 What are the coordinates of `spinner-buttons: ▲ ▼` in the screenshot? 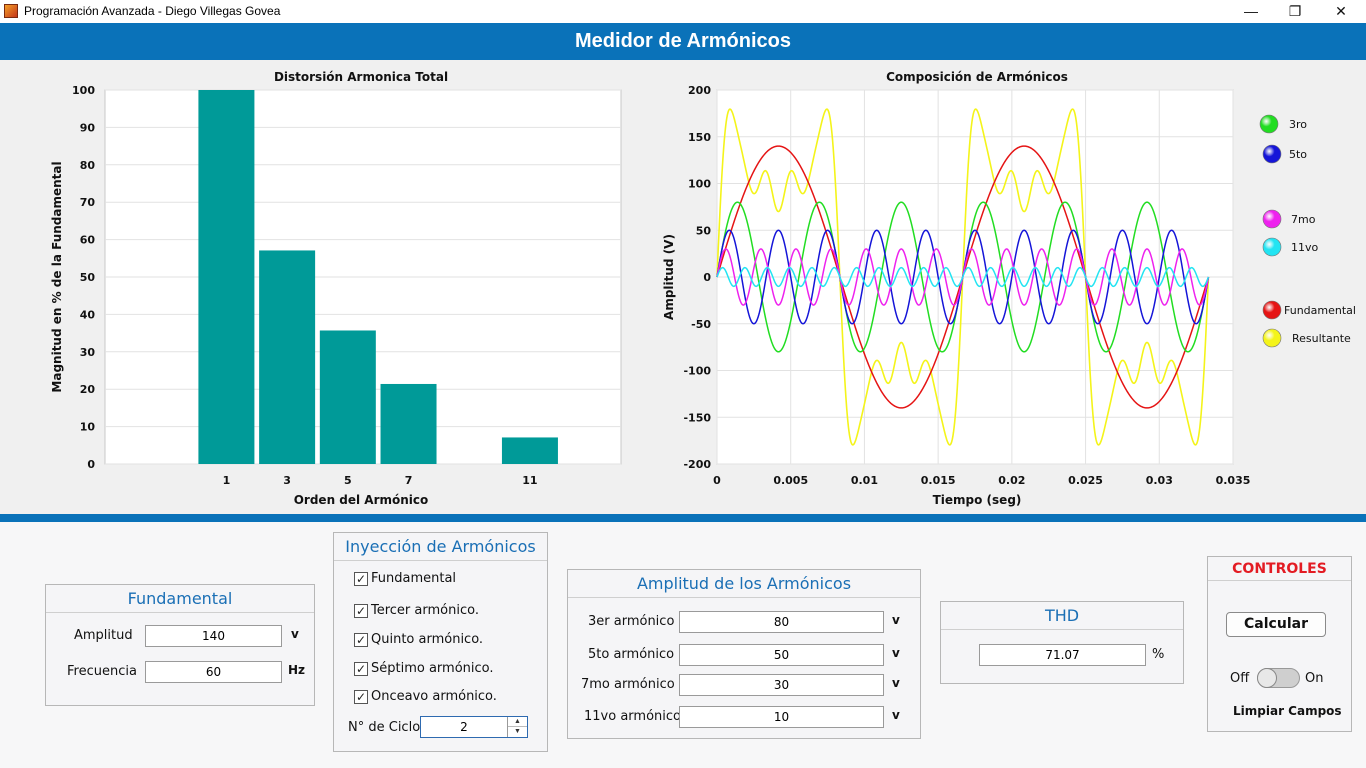 It's located at (517, 727).